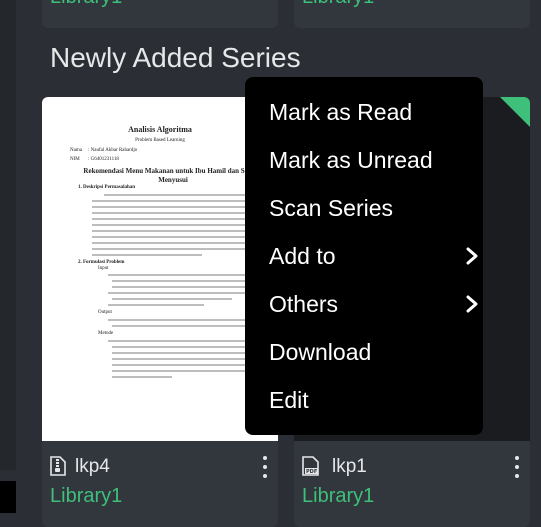 The image size is (541, 527). I want to click on menu-item-label: Others, so click(304, 304).